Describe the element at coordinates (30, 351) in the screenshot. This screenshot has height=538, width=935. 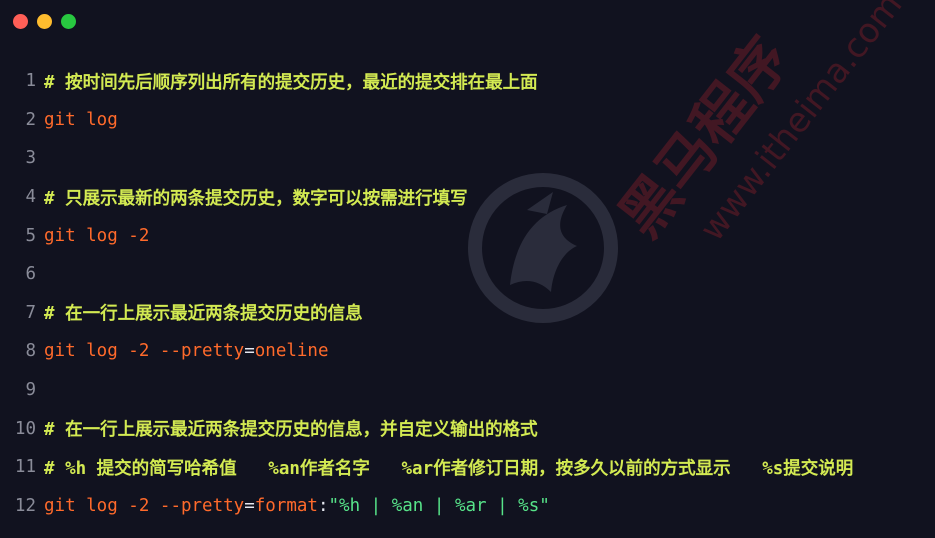
I see `line-number: 8` at that location.